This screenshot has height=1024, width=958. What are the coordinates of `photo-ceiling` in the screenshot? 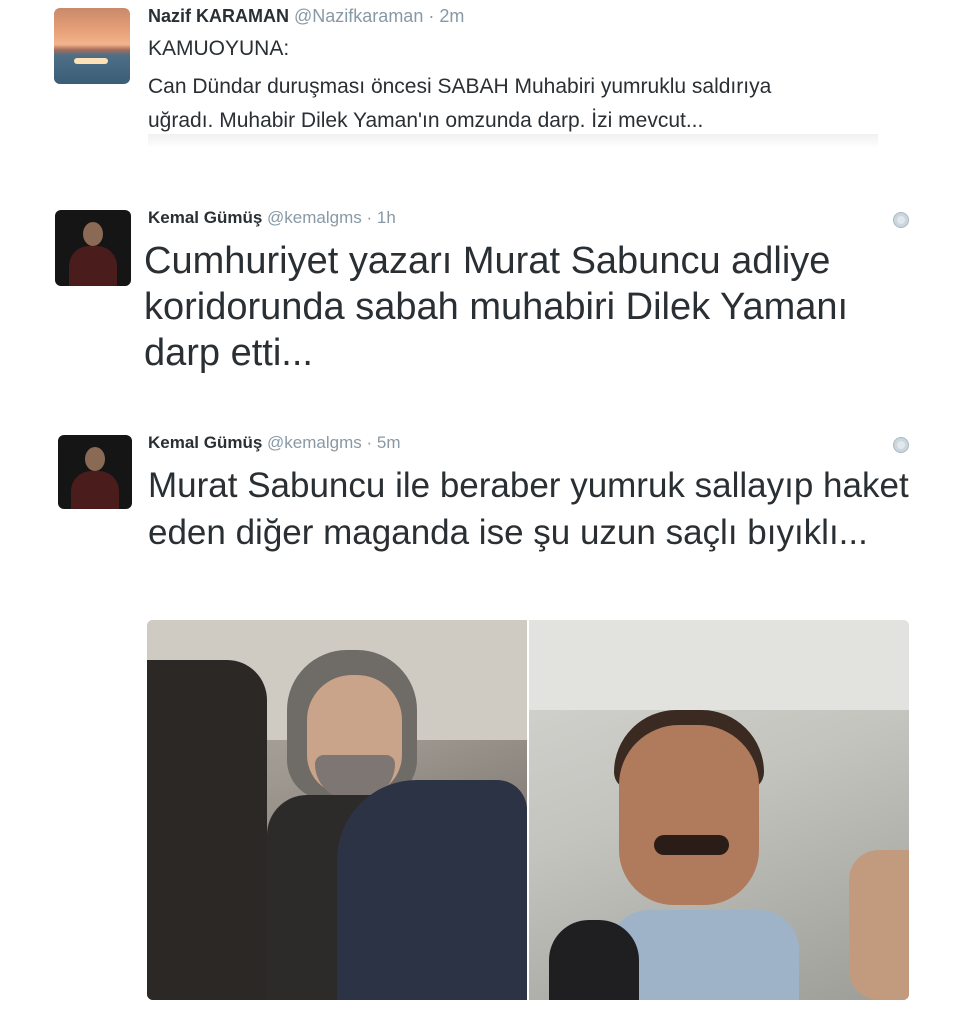 It's located at (719, 665).